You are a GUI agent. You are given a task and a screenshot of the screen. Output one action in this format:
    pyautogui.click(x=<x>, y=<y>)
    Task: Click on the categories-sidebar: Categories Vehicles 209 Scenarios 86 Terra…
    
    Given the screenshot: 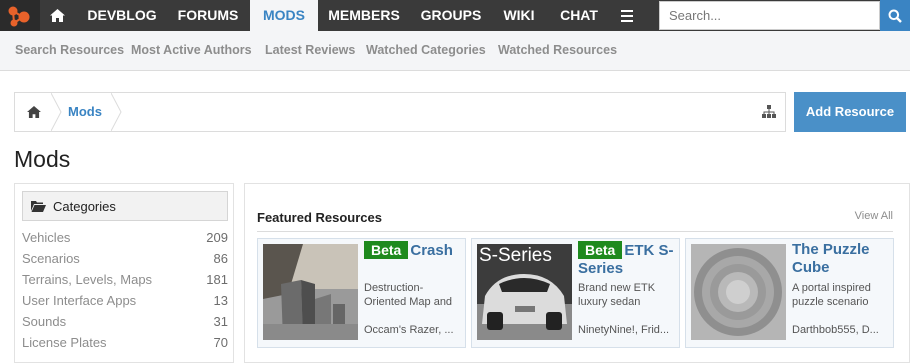 What is the action you would take?
    pyautogui.click(x=124, y=273)
    